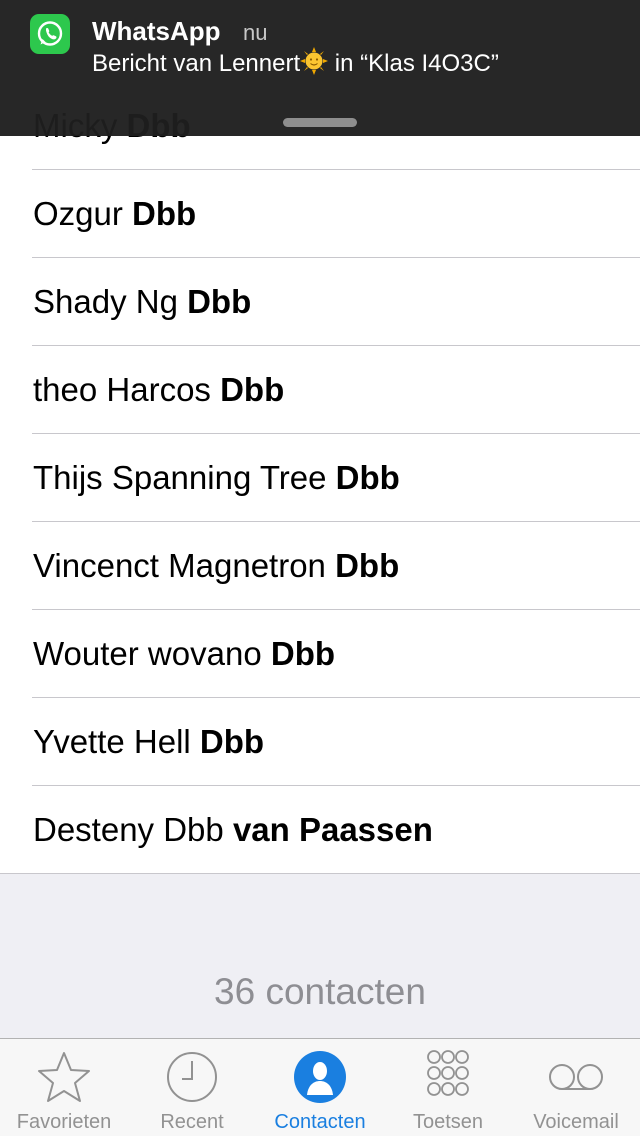 This screenshot has width=640, height=1136. I want to click on person-icon, so click(320, 1077).